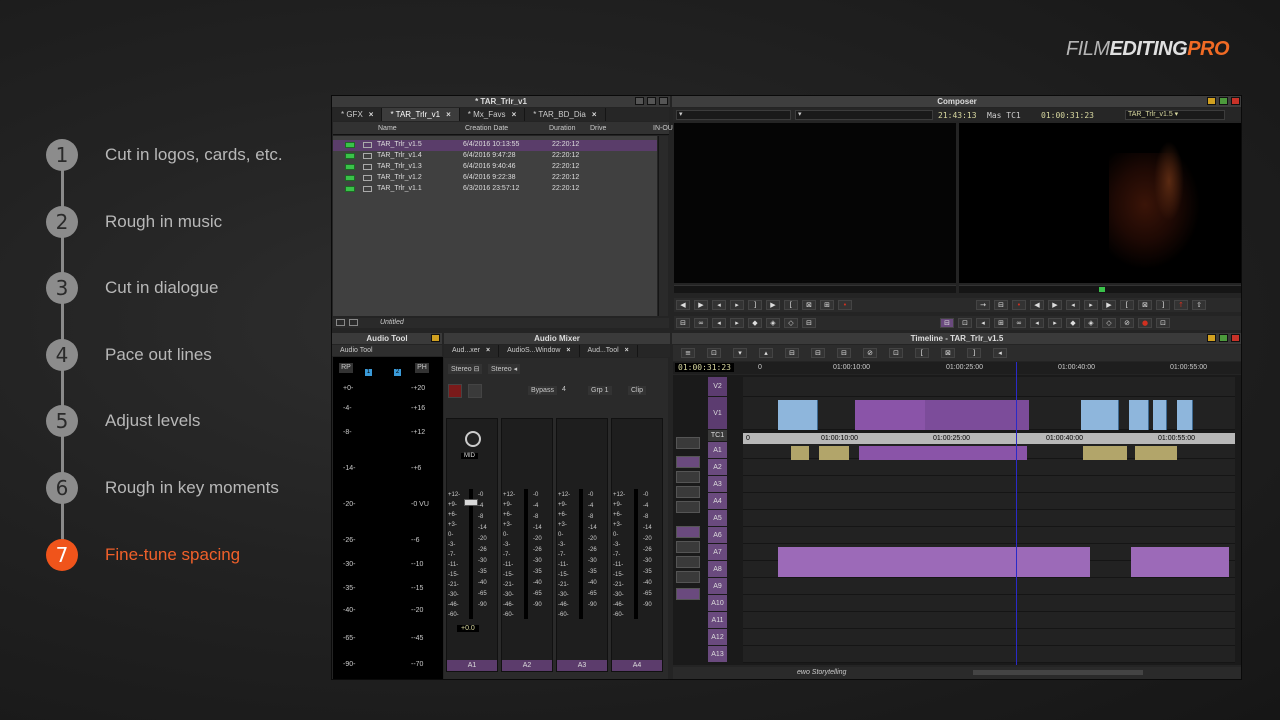 The image size is (1280, 720). Describe the element at coordinates (688, 594) in the screenshot. I see `audio-tool-icon` at that location.